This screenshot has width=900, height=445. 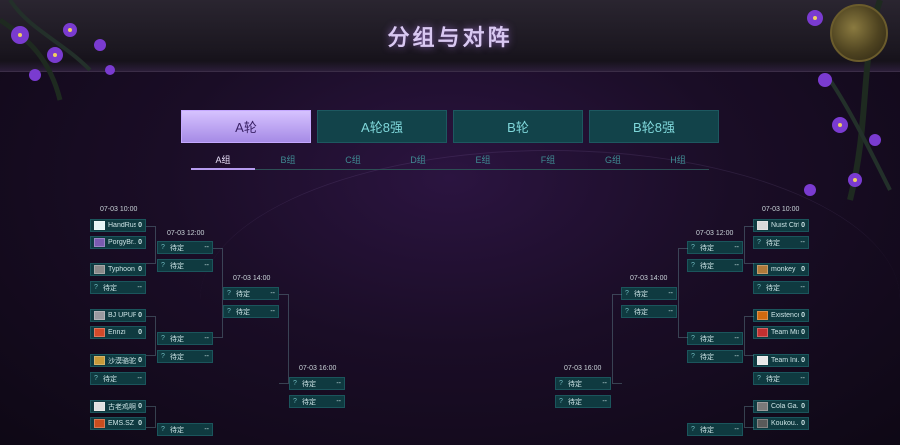 I want to click on group-tab-1: A组, so click(x=223, y=161).